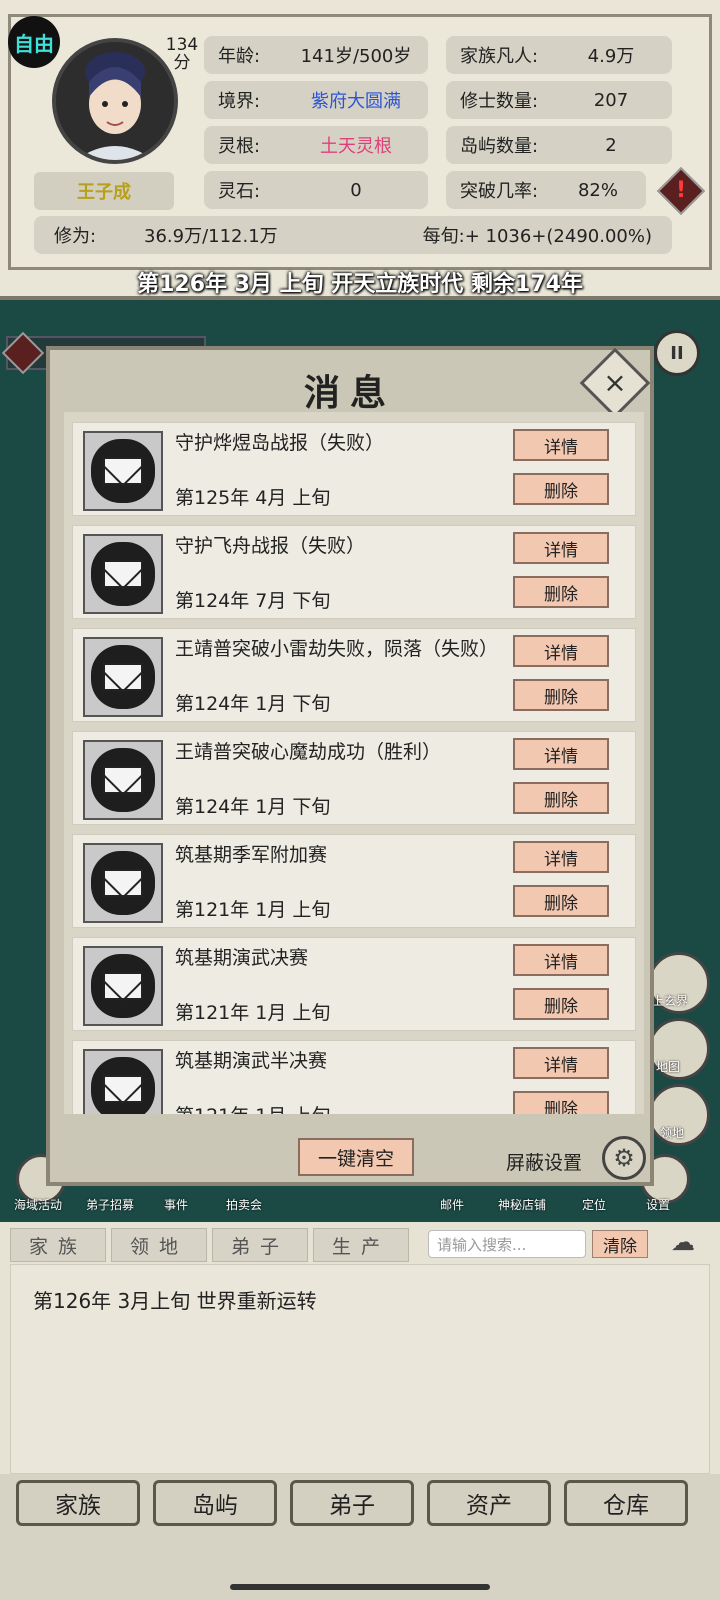  What do you see at coordinates (308, 752) in the screenshot?
I see `message-title: 王靖普突破心魔劫成功（胜利）` at bounding box center [308, 752].